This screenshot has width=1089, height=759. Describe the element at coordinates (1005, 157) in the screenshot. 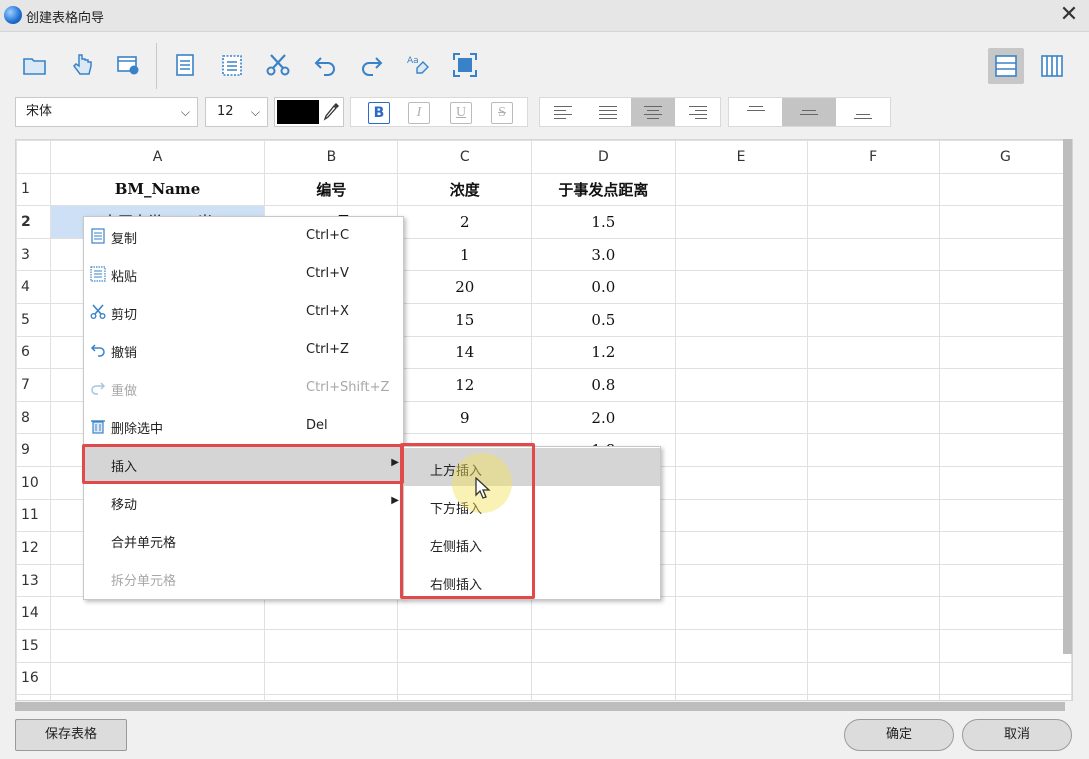

I see `column-header-g: G` at that location.